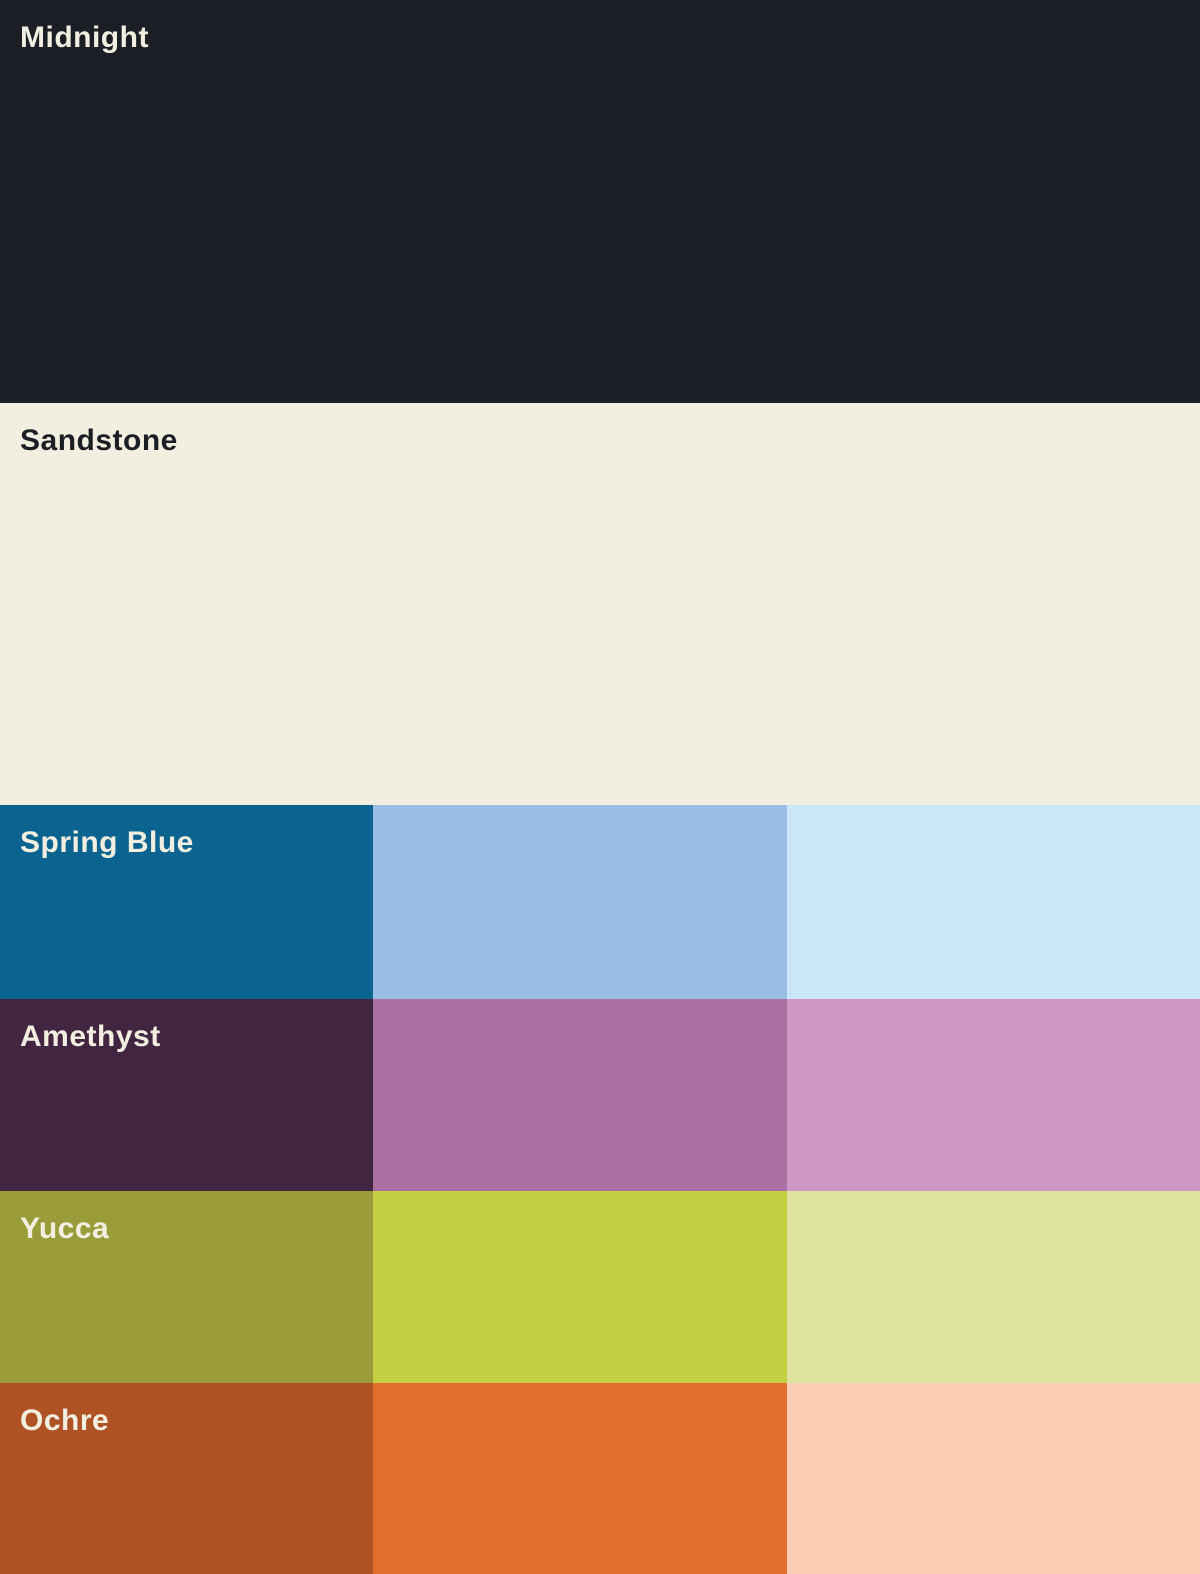 Image resolution: width=1200 pixels, height=1574 pixels. Describe the element at coordinates (84, 37) in the screenshot. I see `midnight-title: Midnight` at that location.